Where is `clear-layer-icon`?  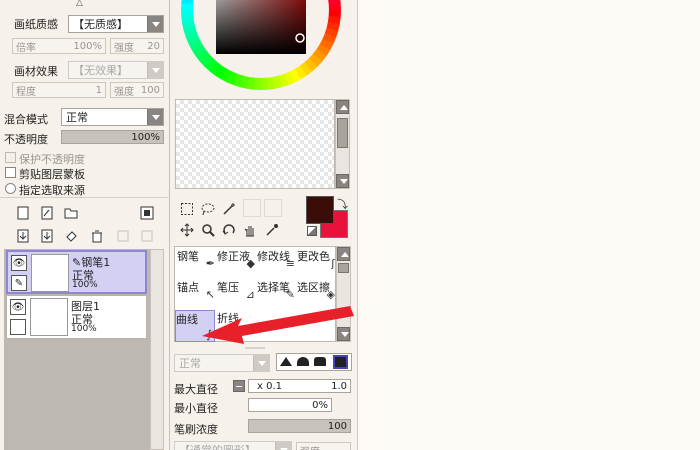
clear-layer-icon is located at coordinates (71, 236).